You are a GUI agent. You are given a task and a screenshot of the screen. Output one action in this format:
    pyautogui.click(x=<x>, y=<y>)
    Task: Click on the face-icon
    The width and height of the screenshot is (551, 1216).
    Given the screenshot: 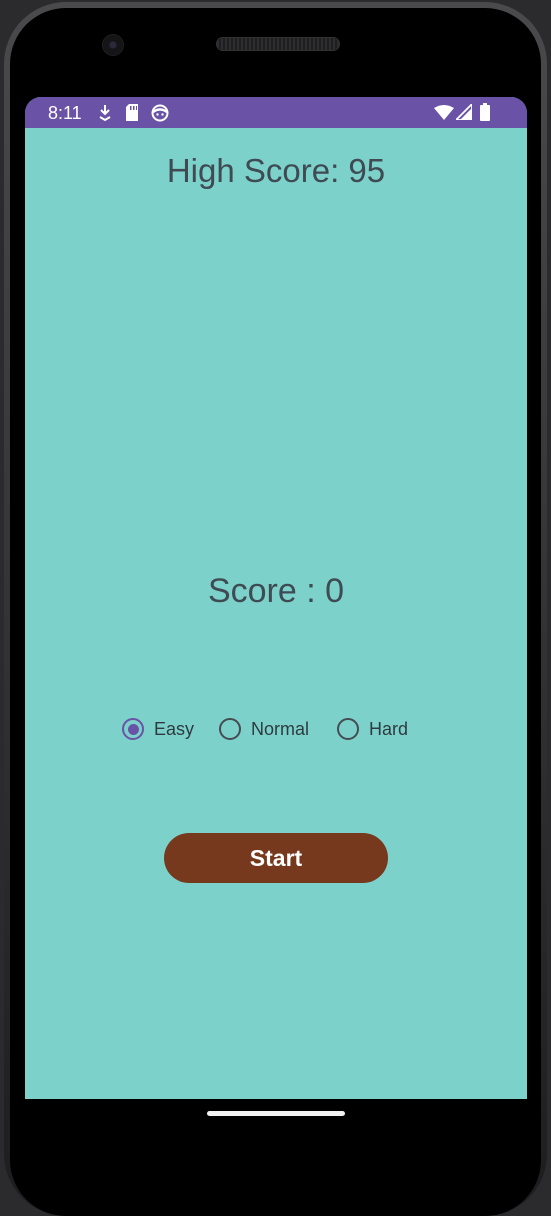 What is the action you would take?
    pyautogui.click(x=160, y=113)
    